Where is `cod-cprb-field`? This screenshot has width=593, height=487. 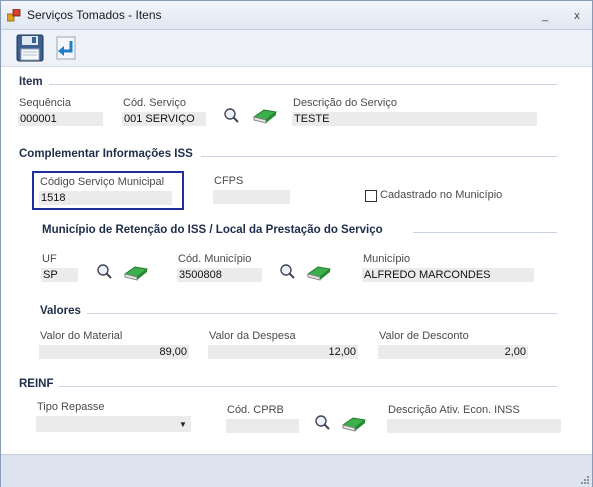 cod-cprb-field is located at coordinates (262, 426).